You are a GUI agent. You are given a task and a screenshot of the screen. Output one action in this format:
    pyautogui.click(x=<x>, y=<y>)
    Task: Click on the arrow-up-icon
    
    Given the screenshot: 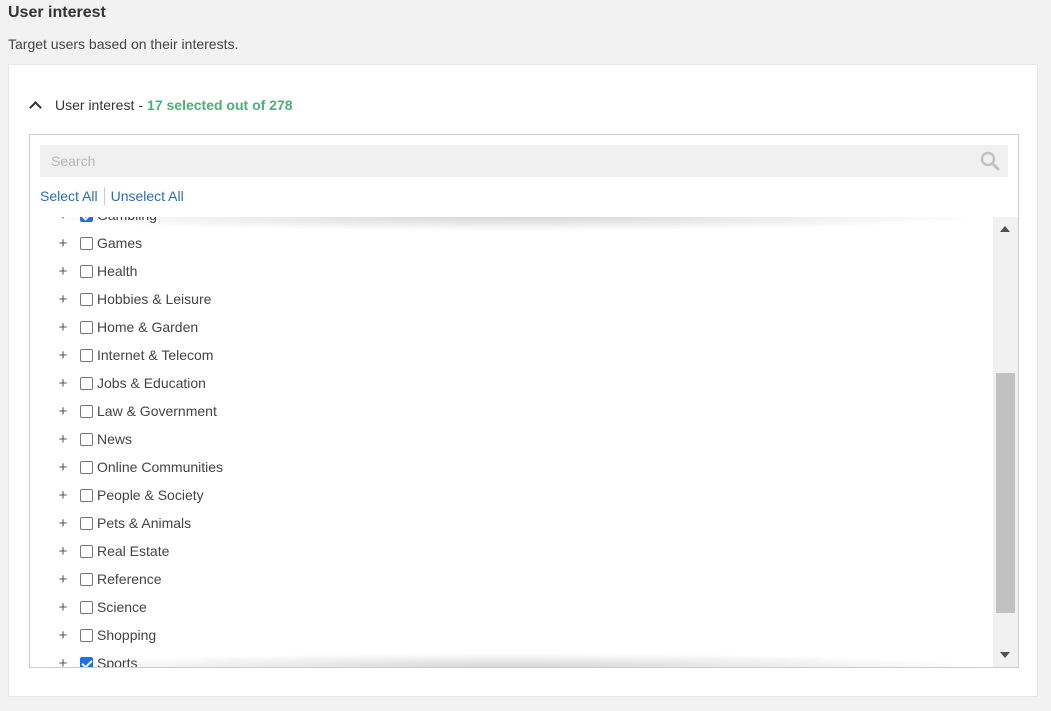 What is the action you would take?
    pyautogui.click(x=1005, y=229)
    